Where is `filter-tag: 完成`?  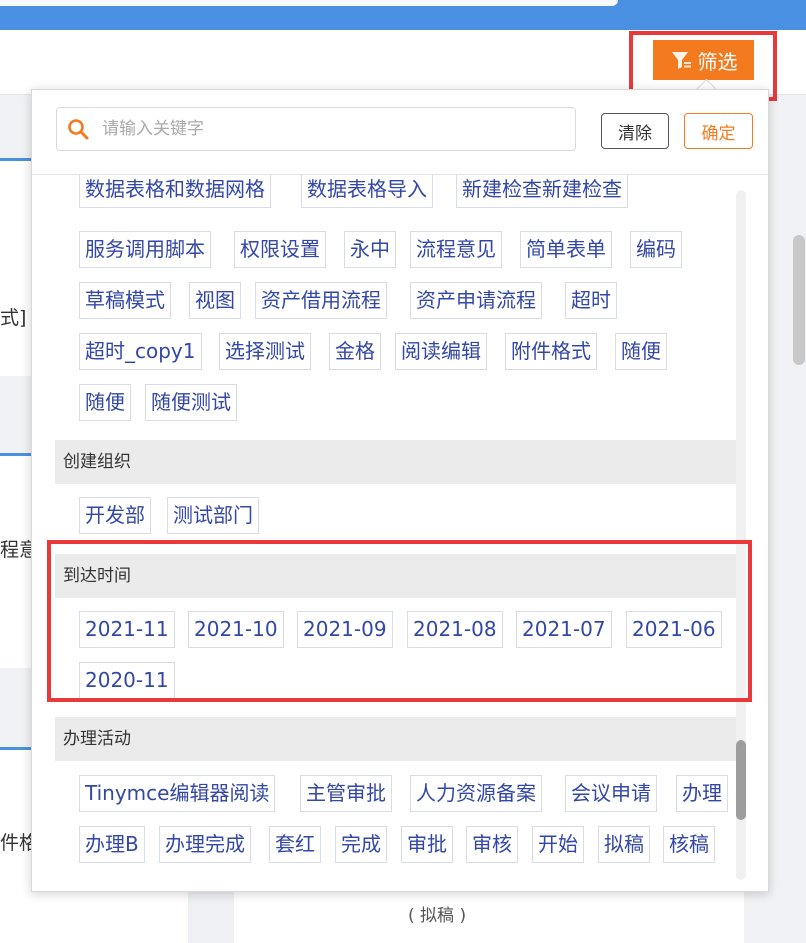 filter-tag: 完成 is located at coordinates (361, 844).